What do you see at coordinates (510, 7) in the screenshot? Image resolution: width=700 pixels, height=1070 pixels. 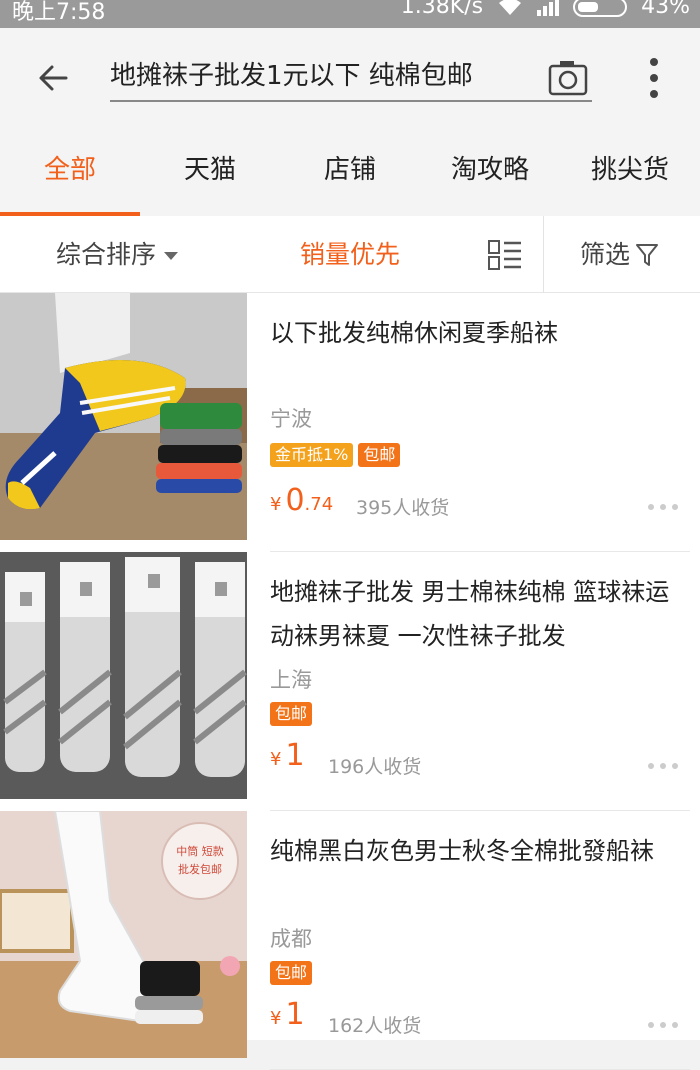 I see `wifi-icon` at bounding box center [510, 7].